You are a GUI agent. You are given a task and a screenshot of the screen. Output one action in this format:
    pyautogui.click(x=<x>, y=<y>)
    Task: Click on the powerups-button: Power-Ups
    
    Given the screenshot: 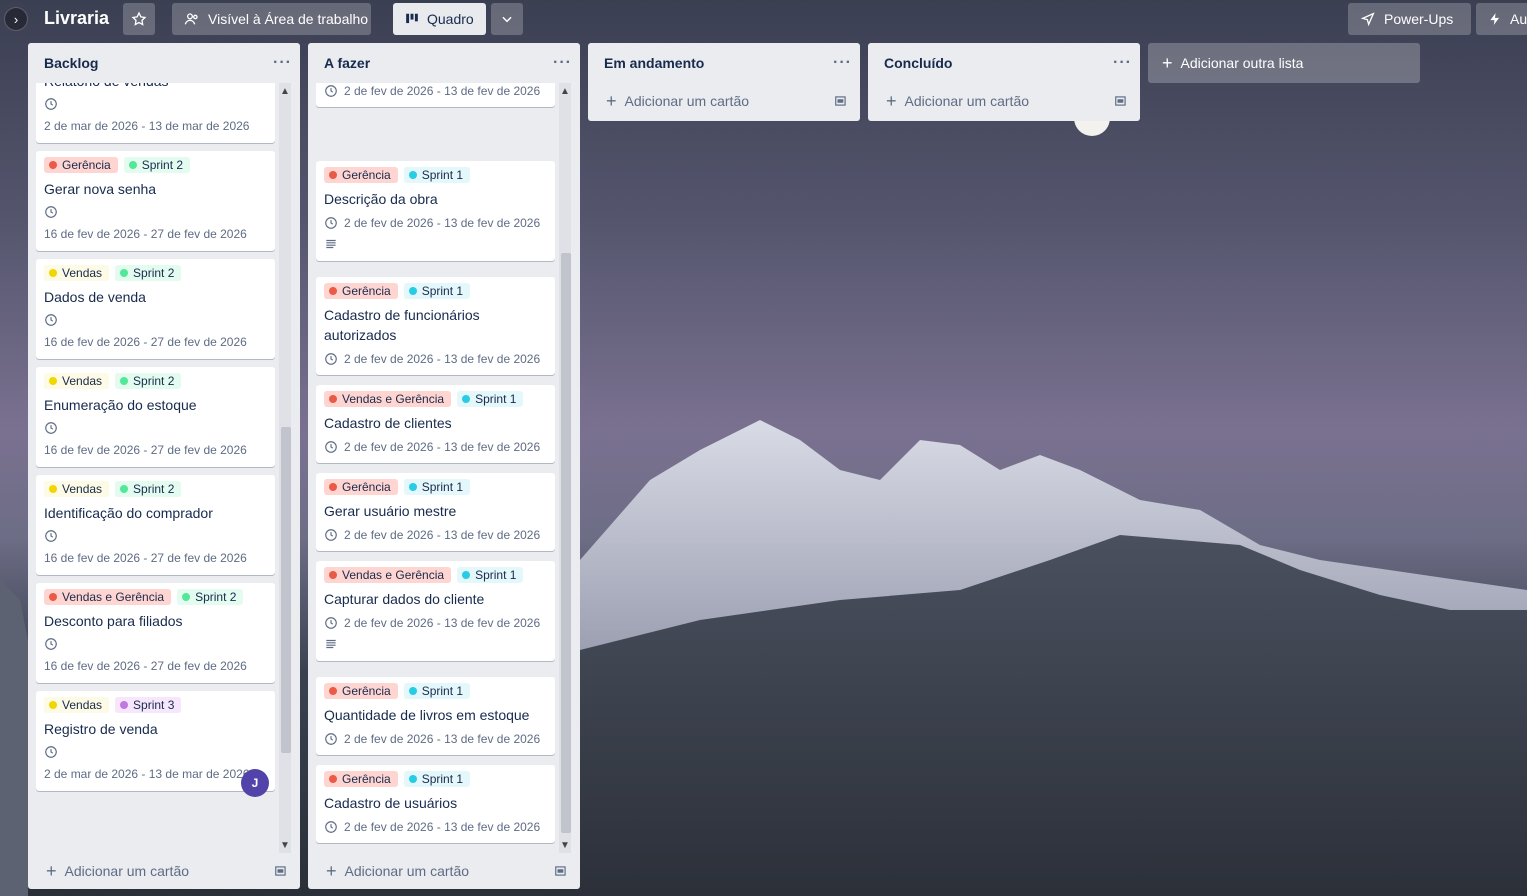 What is the action you would take?
    pyautogui.click(x=1409, y=19)
    